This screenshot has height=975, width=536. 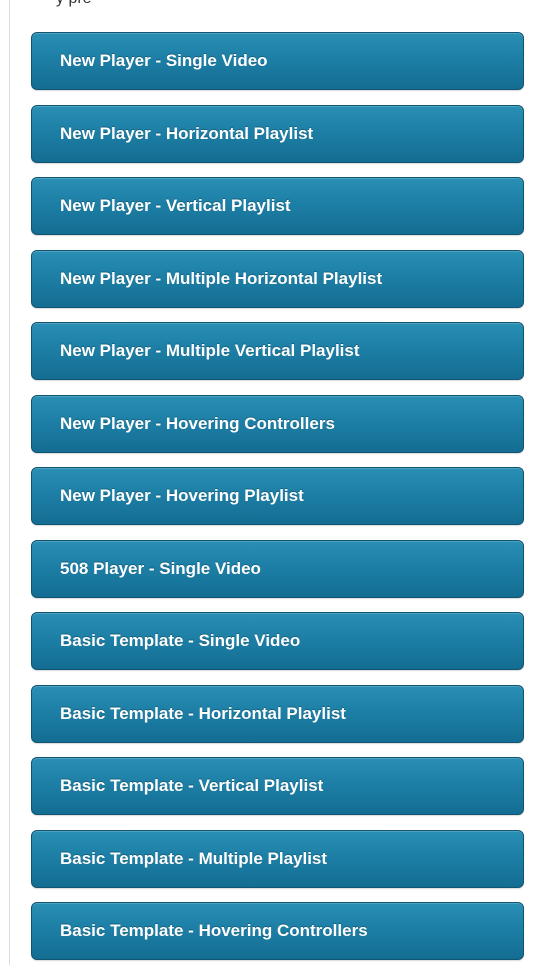 What do you see at coordinates (175, 205) in the screenshot?
I see `button-label: New Player - Vertical Playlist` at bounding box center [175, 205].